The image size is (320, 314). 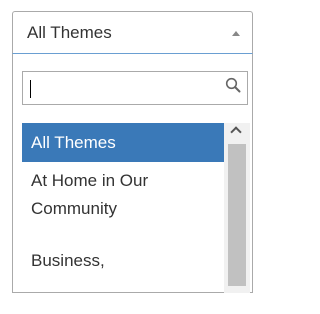 I want to click on search-icon, so click(x=233, y=85).